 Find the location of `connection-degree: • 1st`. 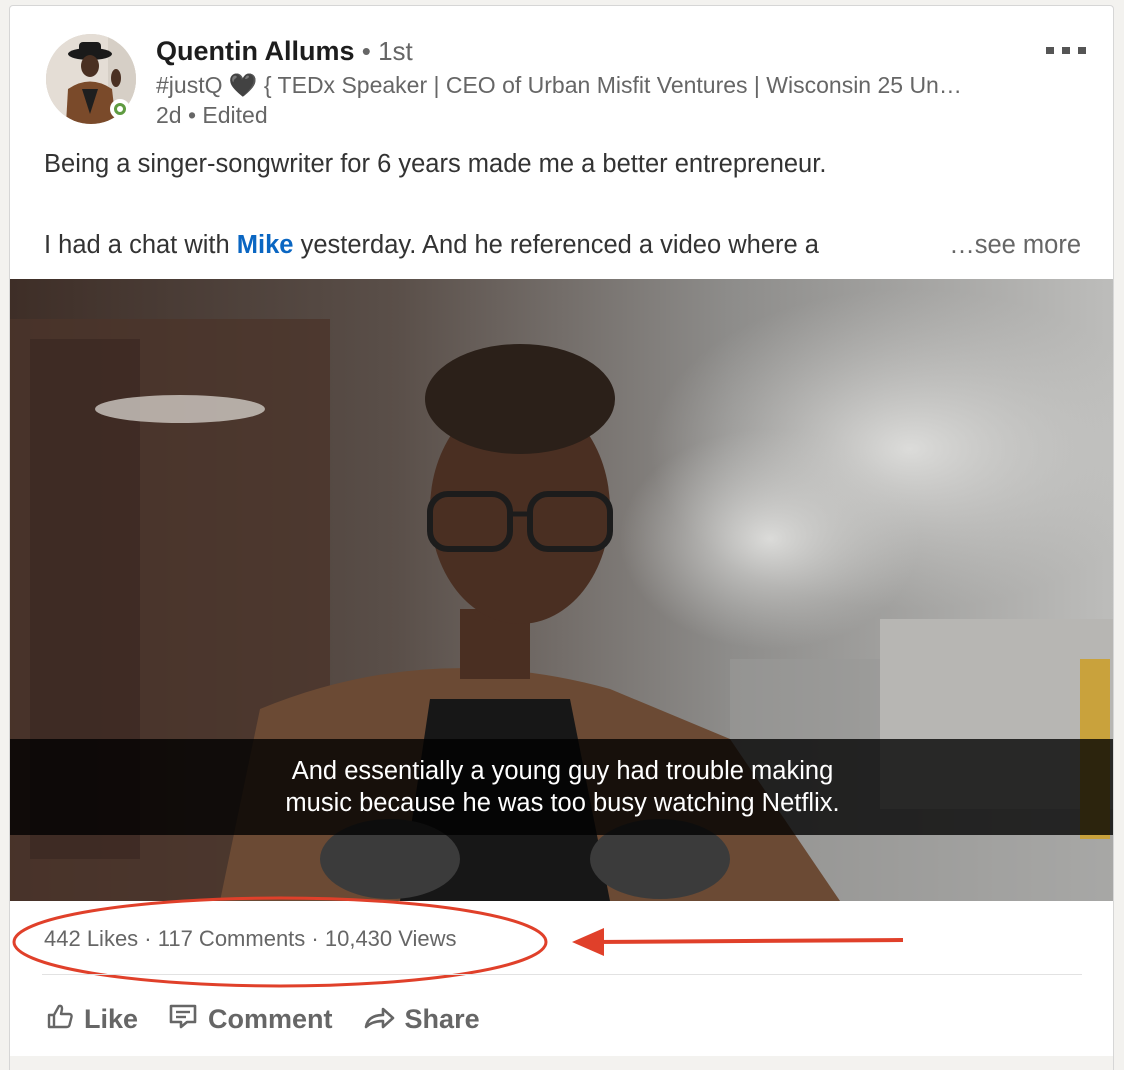

connection-degree: • 1st is located at coordinates (383, 51).